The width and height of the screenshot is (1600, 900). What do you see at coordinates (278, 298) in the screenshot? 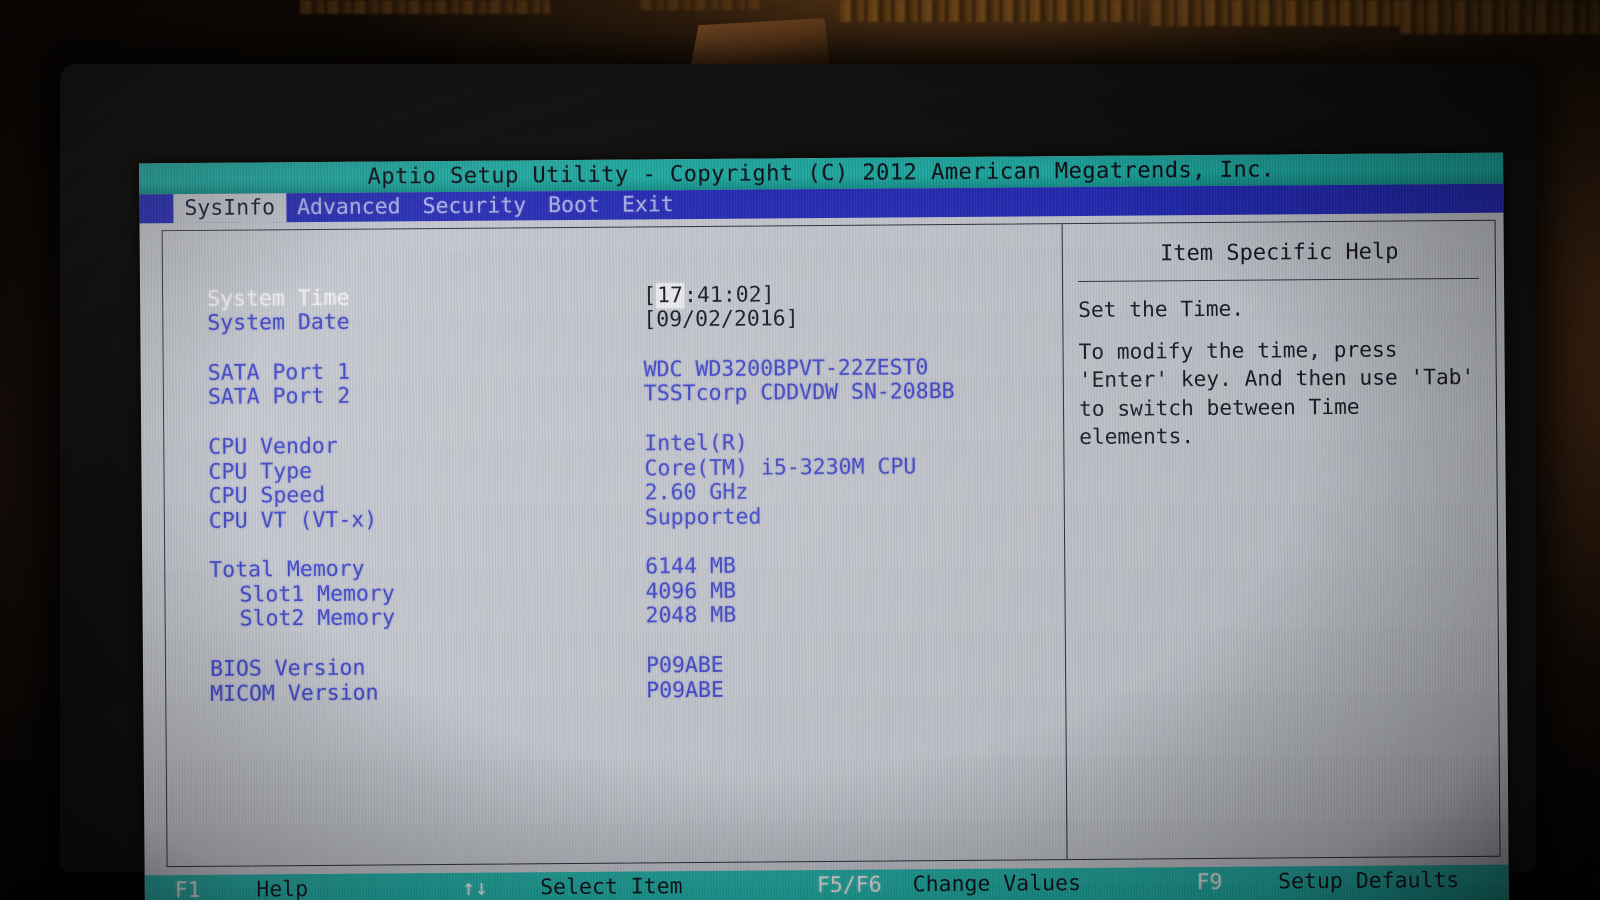
I see `row-label: System Time` at bounding box center [278, 298].